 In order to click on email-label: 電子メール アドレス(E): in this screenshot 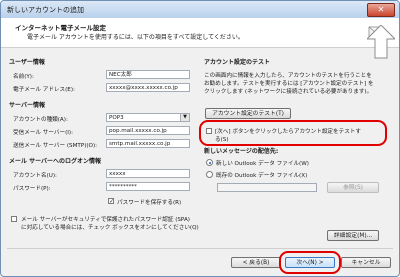, I will do `click(44, 90)`.